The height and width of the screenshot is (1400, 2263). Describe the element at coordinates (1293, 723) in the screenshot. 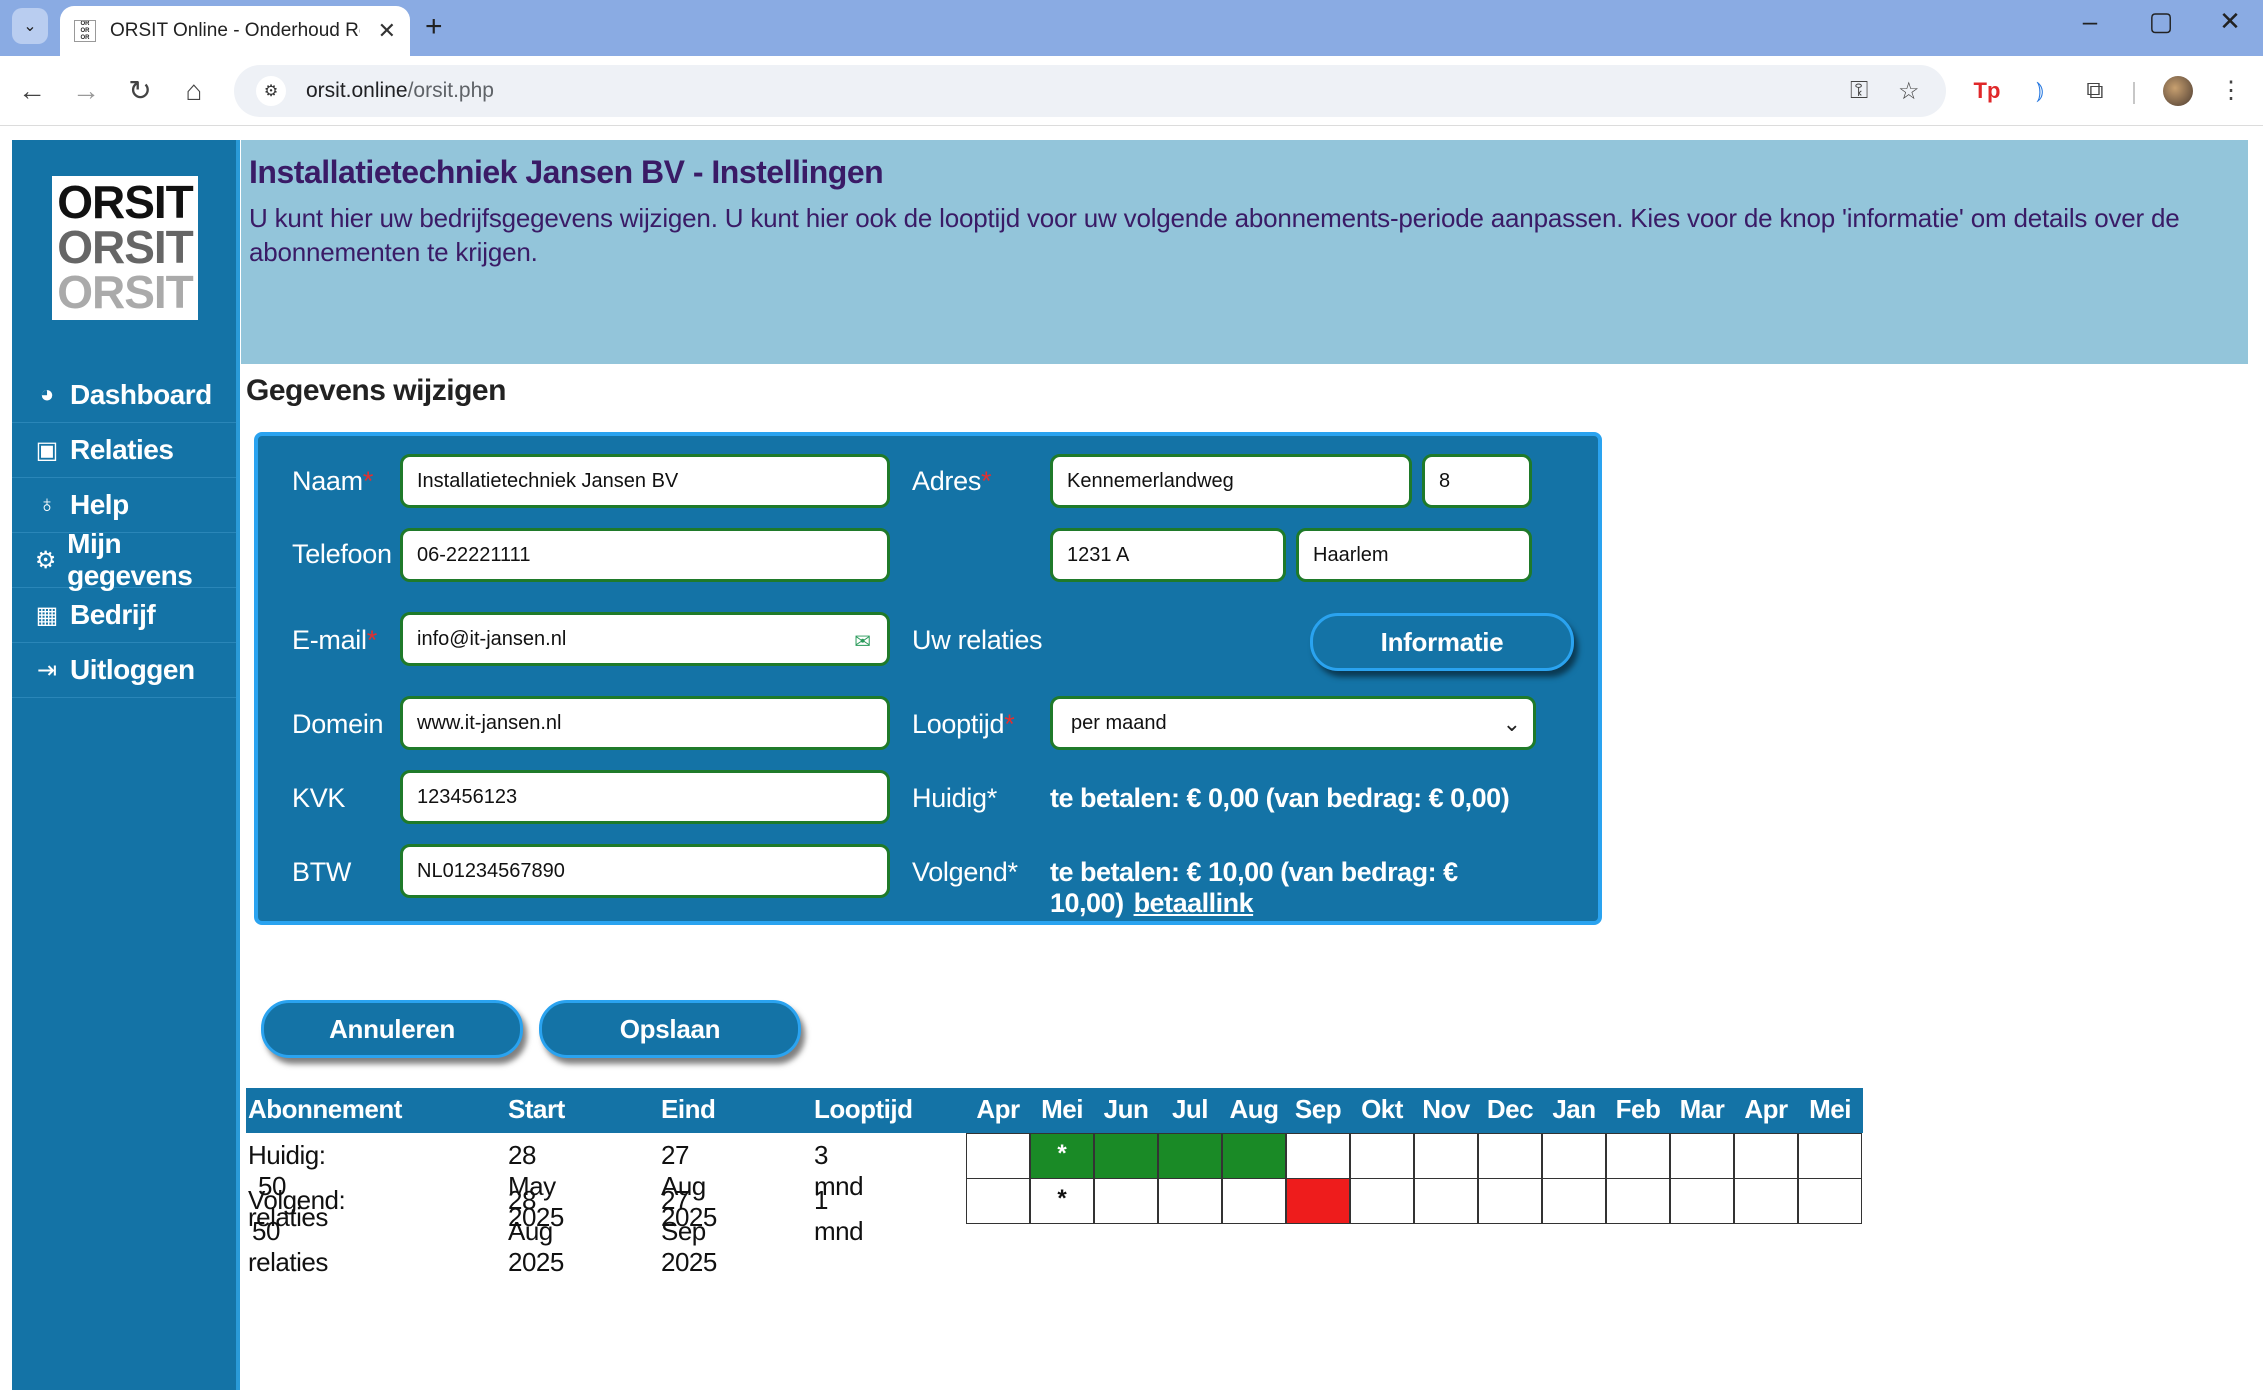

I see `looptijd-select: per maand ⌄` at that location.